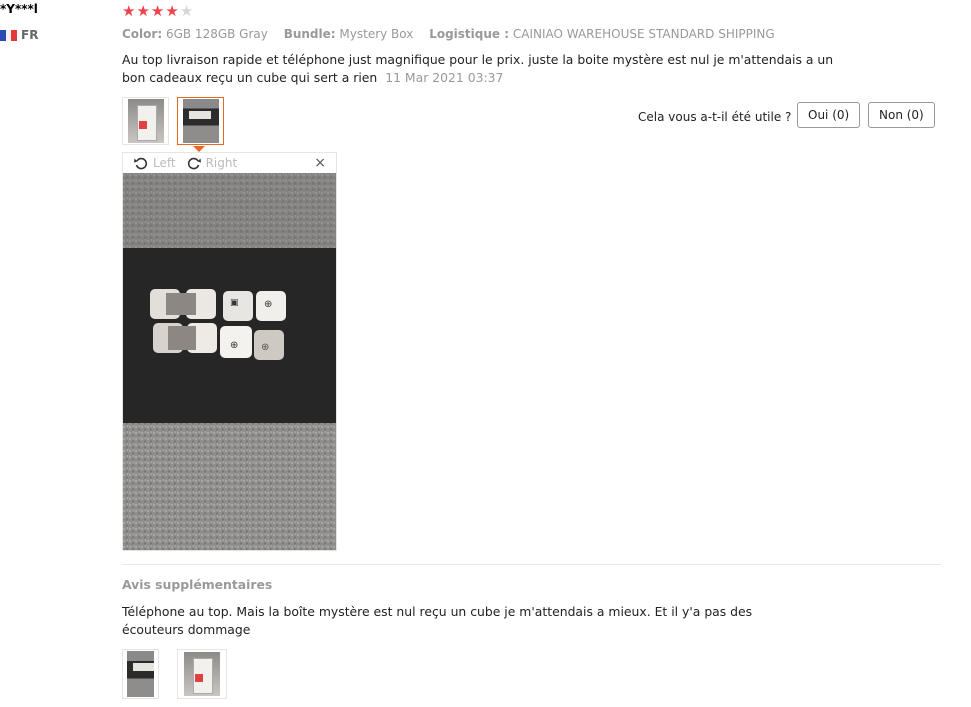 Image resolution: width=971 pixels, height=707 pixels. What do you see at coordinates (194, 163) in the screenshot?
I see `rotate-right-icon` at bounding box center [194, 163].